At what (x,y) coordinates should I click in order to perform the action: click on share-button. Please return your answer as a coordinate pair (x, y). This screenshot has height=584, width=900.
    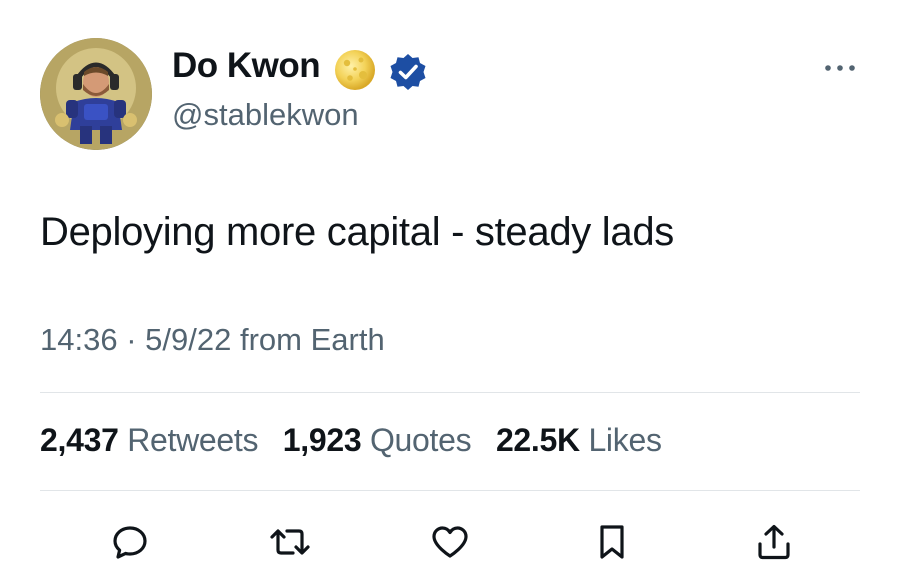
    Looking at the image, I should click on (774, 542).